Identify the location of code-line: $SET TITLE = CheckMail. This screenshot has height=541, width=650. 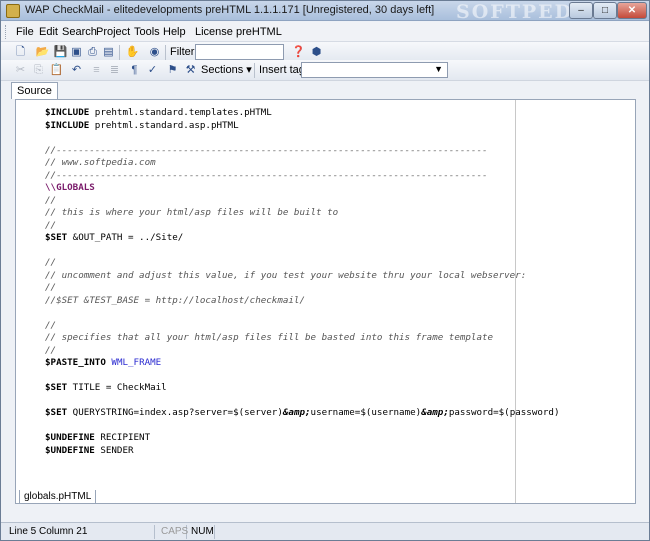
(340, 388).